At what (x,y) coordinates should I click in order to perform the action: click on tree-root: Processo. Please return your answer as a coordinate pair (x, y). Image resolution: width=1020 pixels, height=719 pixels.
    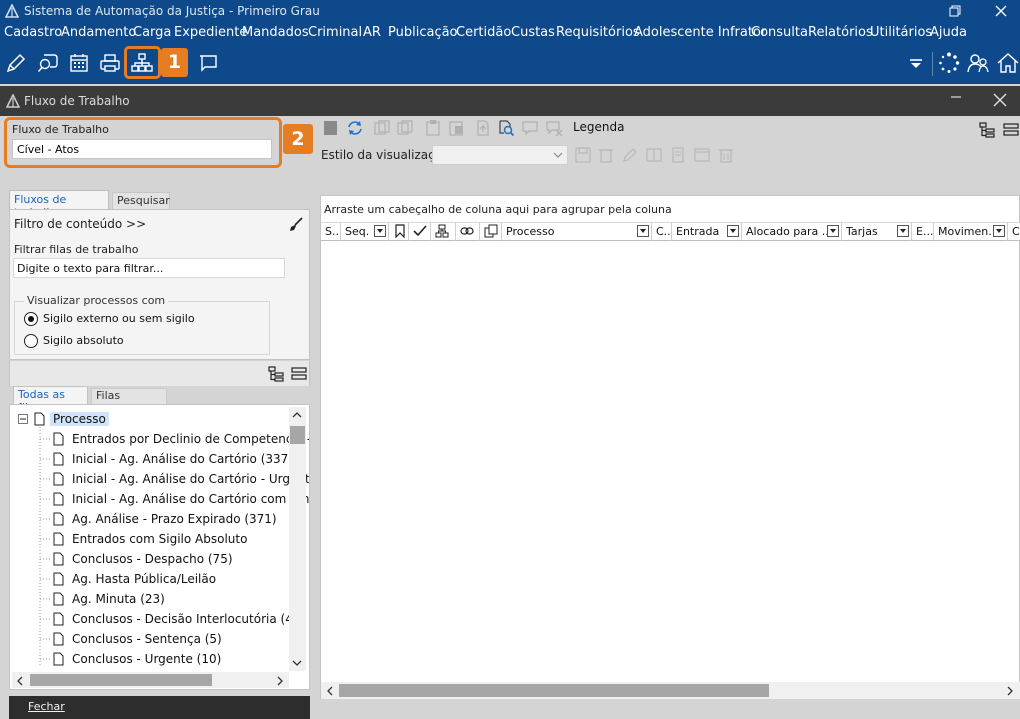
    Looking at the image, I should click on (155, 419).